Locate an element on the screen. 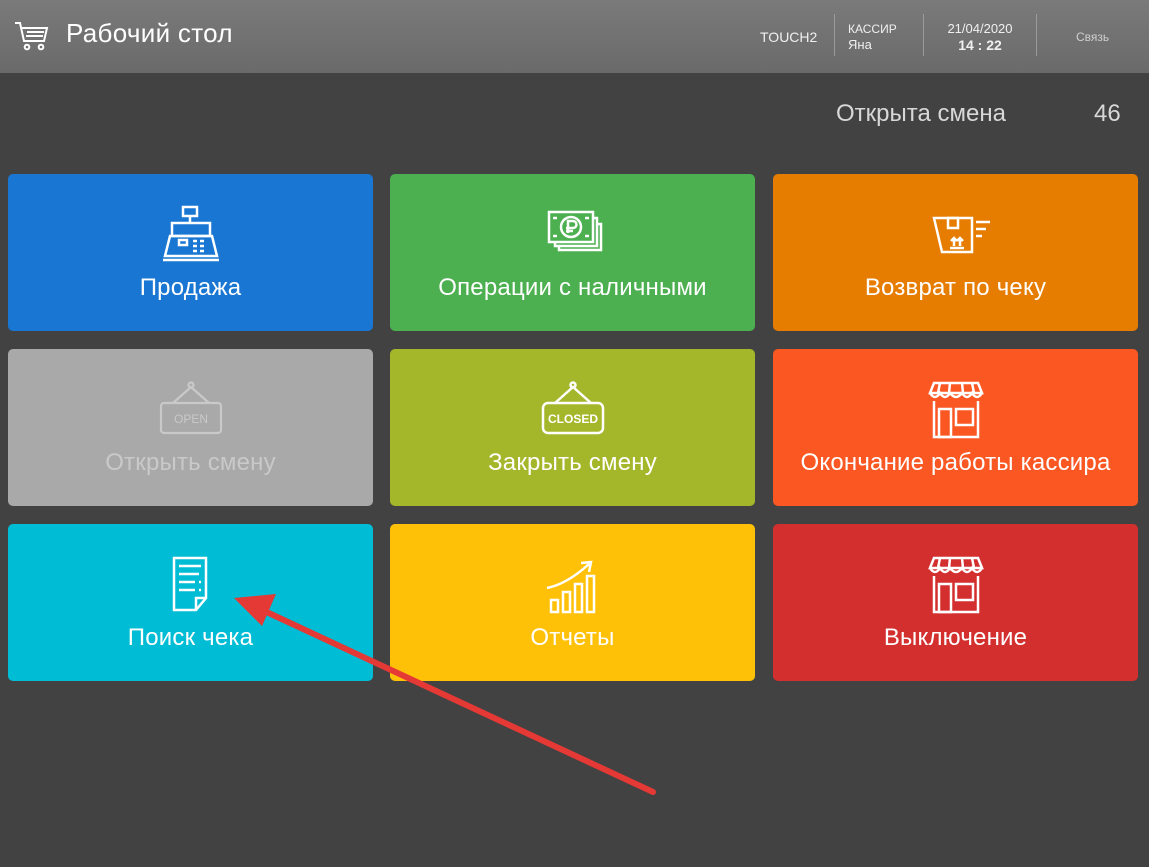  svg-text: CLOSED is located at coordinates (572, 419).